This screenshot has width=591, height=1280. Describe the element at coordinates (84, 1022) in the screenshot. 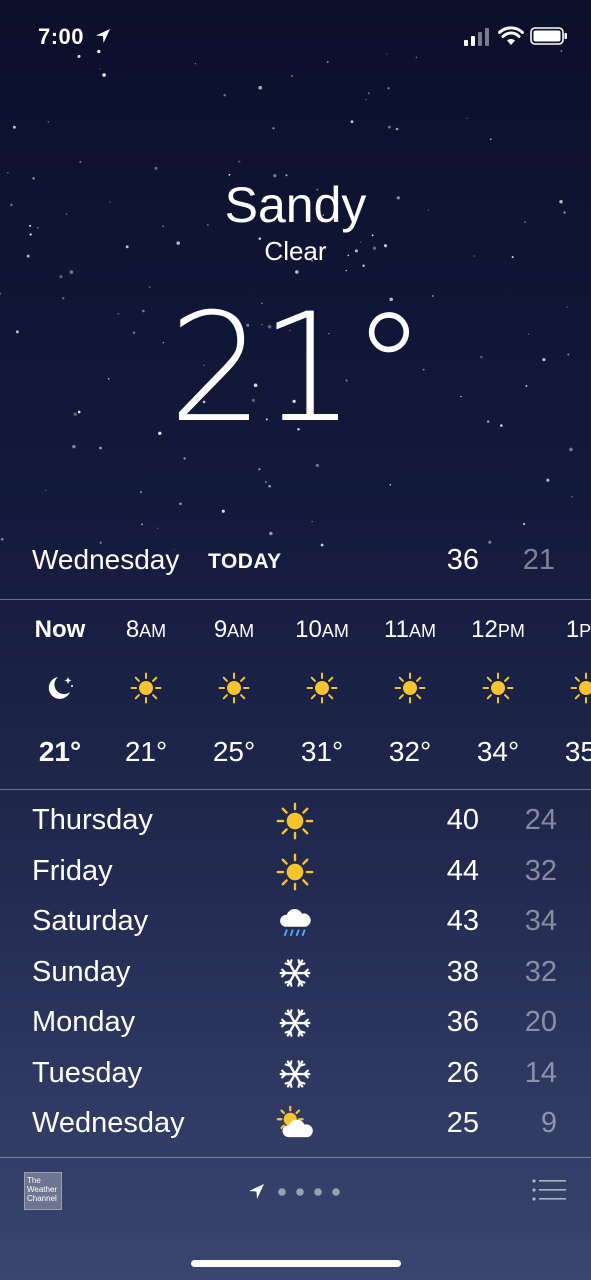

I see `day-name: Monday` at that location.